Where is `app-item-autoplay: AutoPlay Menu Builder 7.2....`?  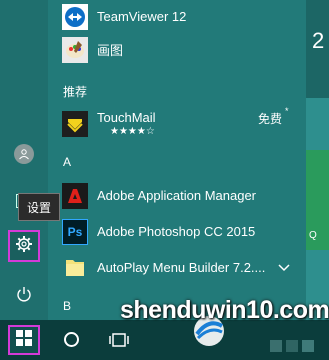 app-item-autoplay: AutoPlay Menu Builder 7.2.... is located at coordinates (182, 267).